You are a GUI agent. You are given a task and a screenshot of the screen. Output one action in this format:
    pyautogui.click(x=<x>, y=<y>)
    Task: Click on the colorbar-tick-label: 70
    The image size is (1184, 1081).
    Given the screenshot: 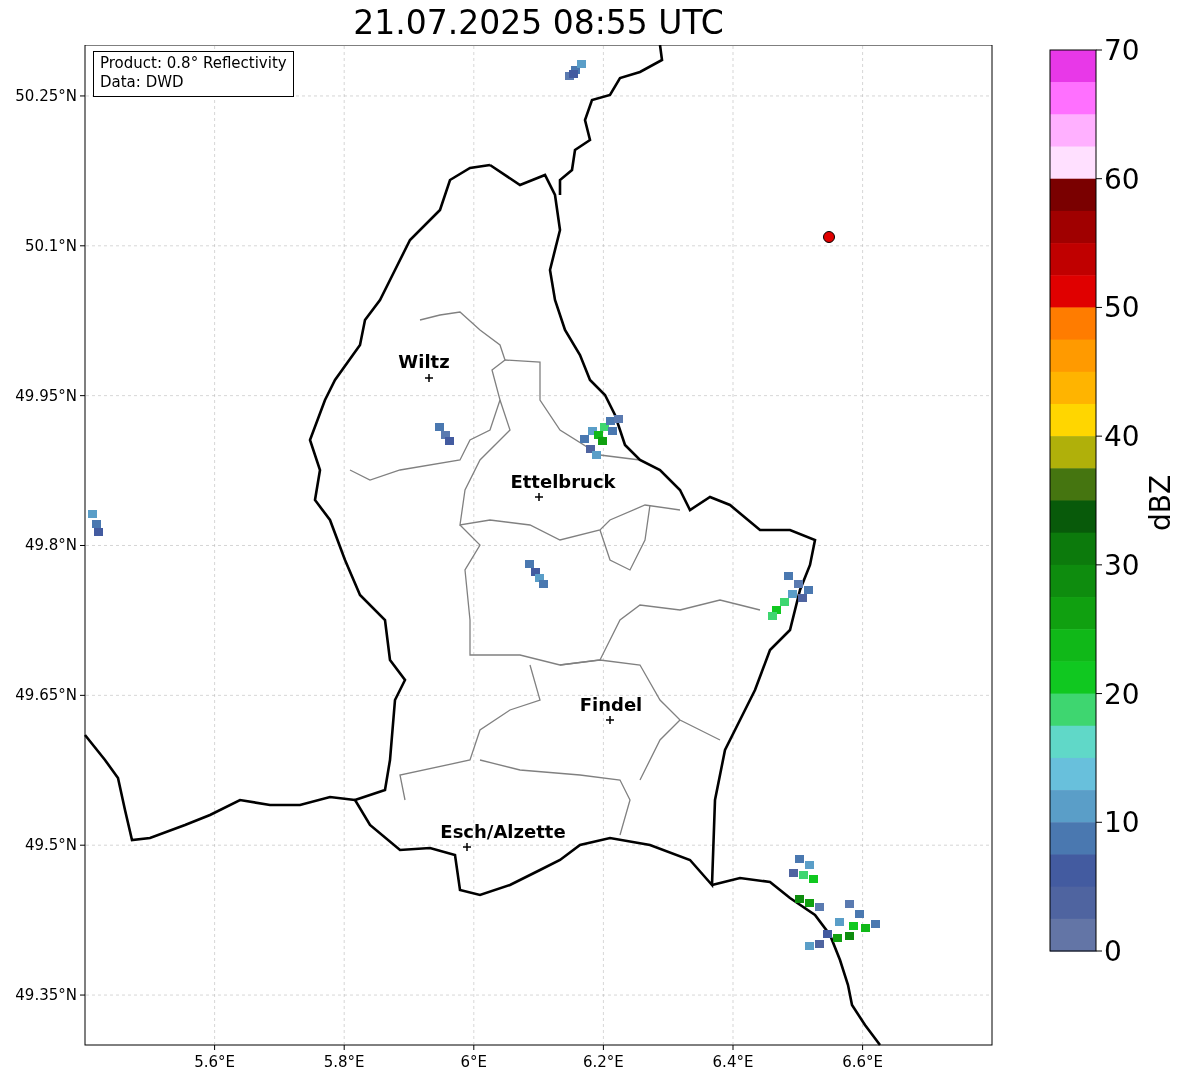 What is the action you would take?
    pyautogui.click(x=1122, y=50)
    